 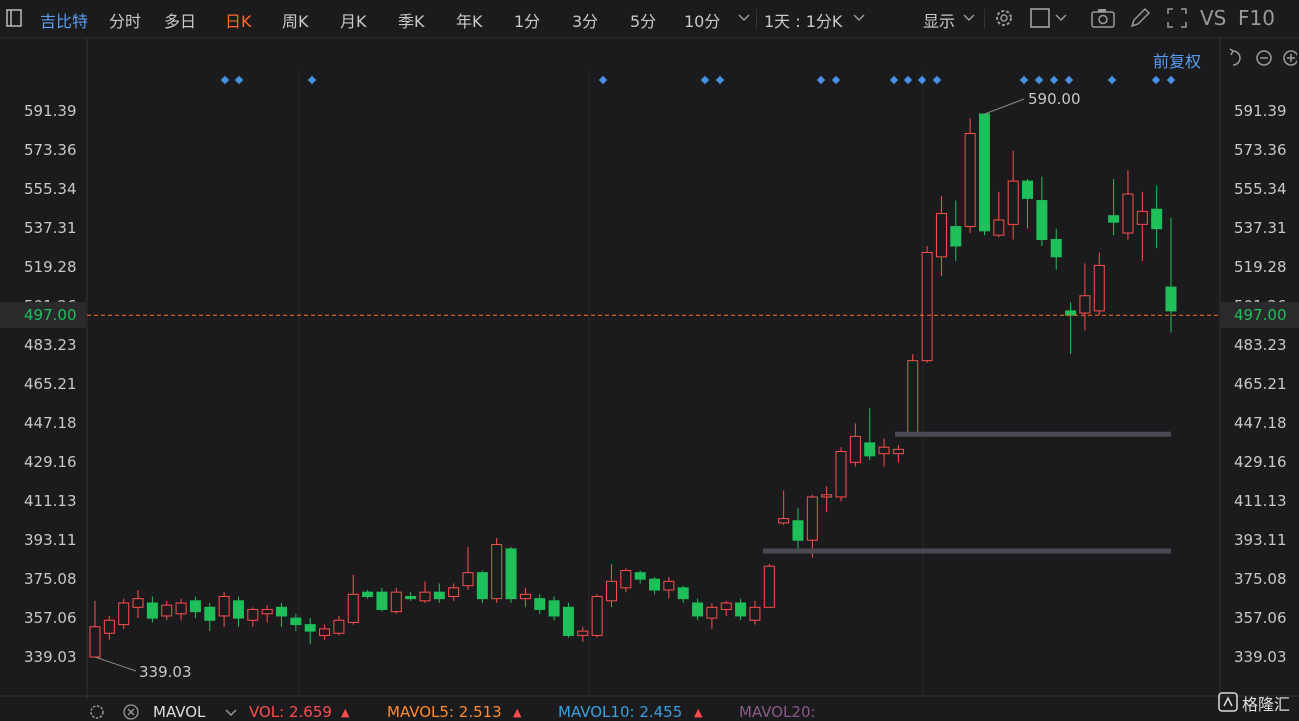 What do you see at coordinates (50, 579) in the screenshot?
I see `y-tick-label: 375.08` at bounding box center [50, 579].